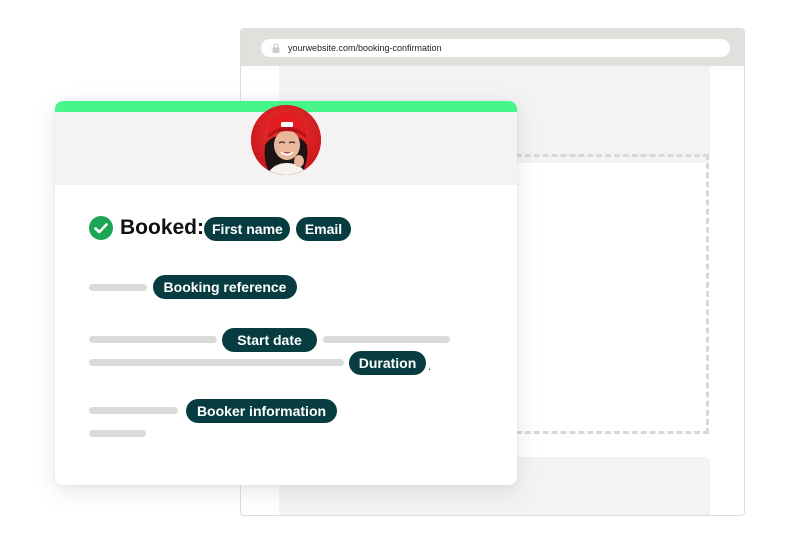 This screenshot has width=800, height=548. I want to click on sentence-period: ., so click(430, 367).